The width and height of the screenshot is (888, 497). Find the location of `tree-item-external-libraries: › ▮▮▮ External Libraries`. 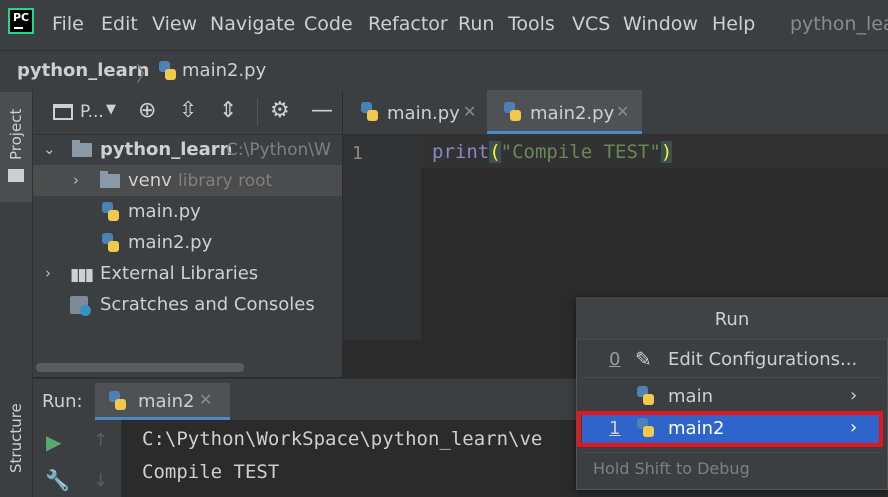

tree-item-external-libraries: › ▮▮▮ External Libraries is located at coordinates (187, 273).